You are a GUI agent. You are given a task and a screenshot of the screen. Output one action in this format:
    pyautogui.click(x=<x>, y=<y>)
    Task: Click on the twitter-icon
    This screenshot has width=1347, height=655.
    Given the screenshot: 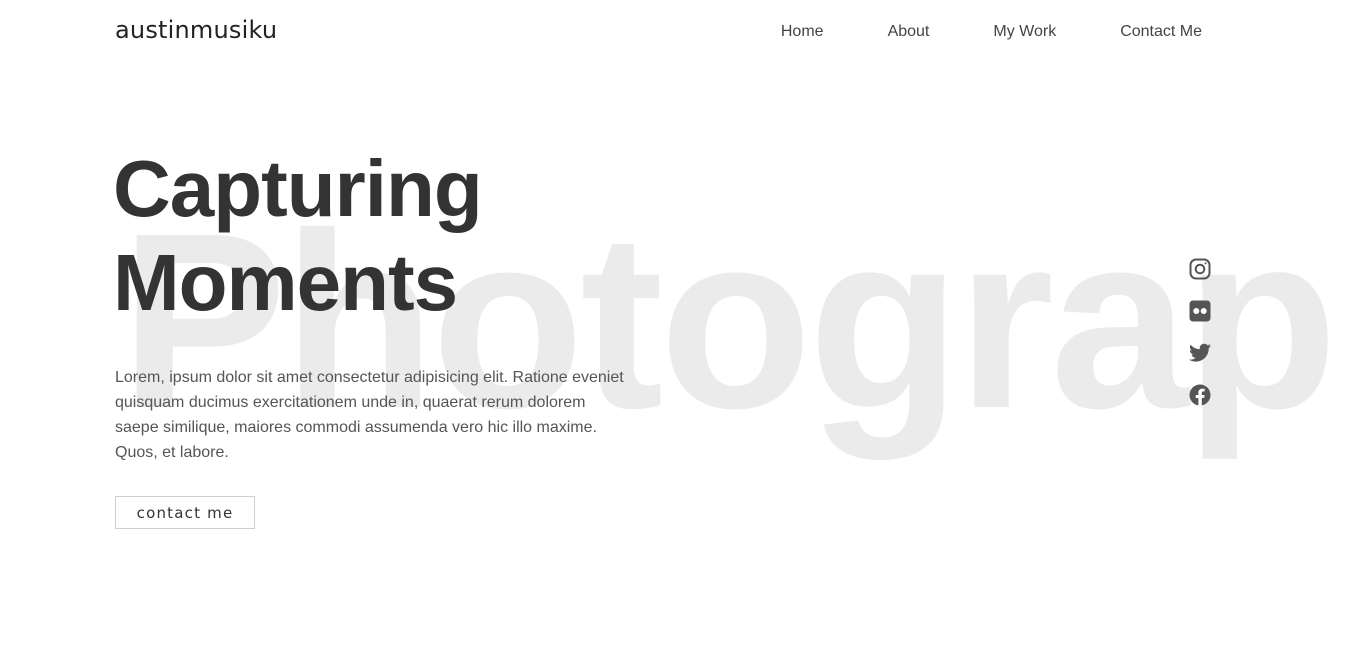 What is the action you would take?
    pyautogui.click(x=1200, y=352)
    